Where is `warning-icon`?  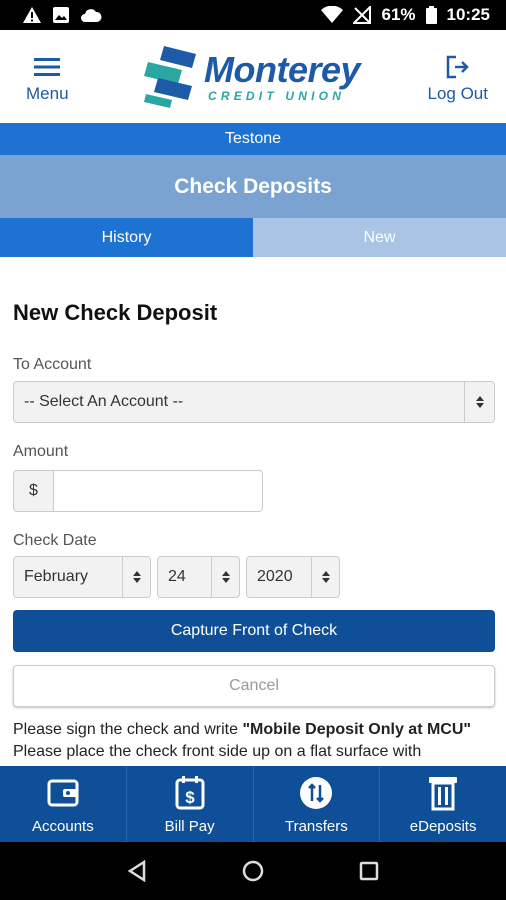
warning-icon is located at coordinates (32, 15).